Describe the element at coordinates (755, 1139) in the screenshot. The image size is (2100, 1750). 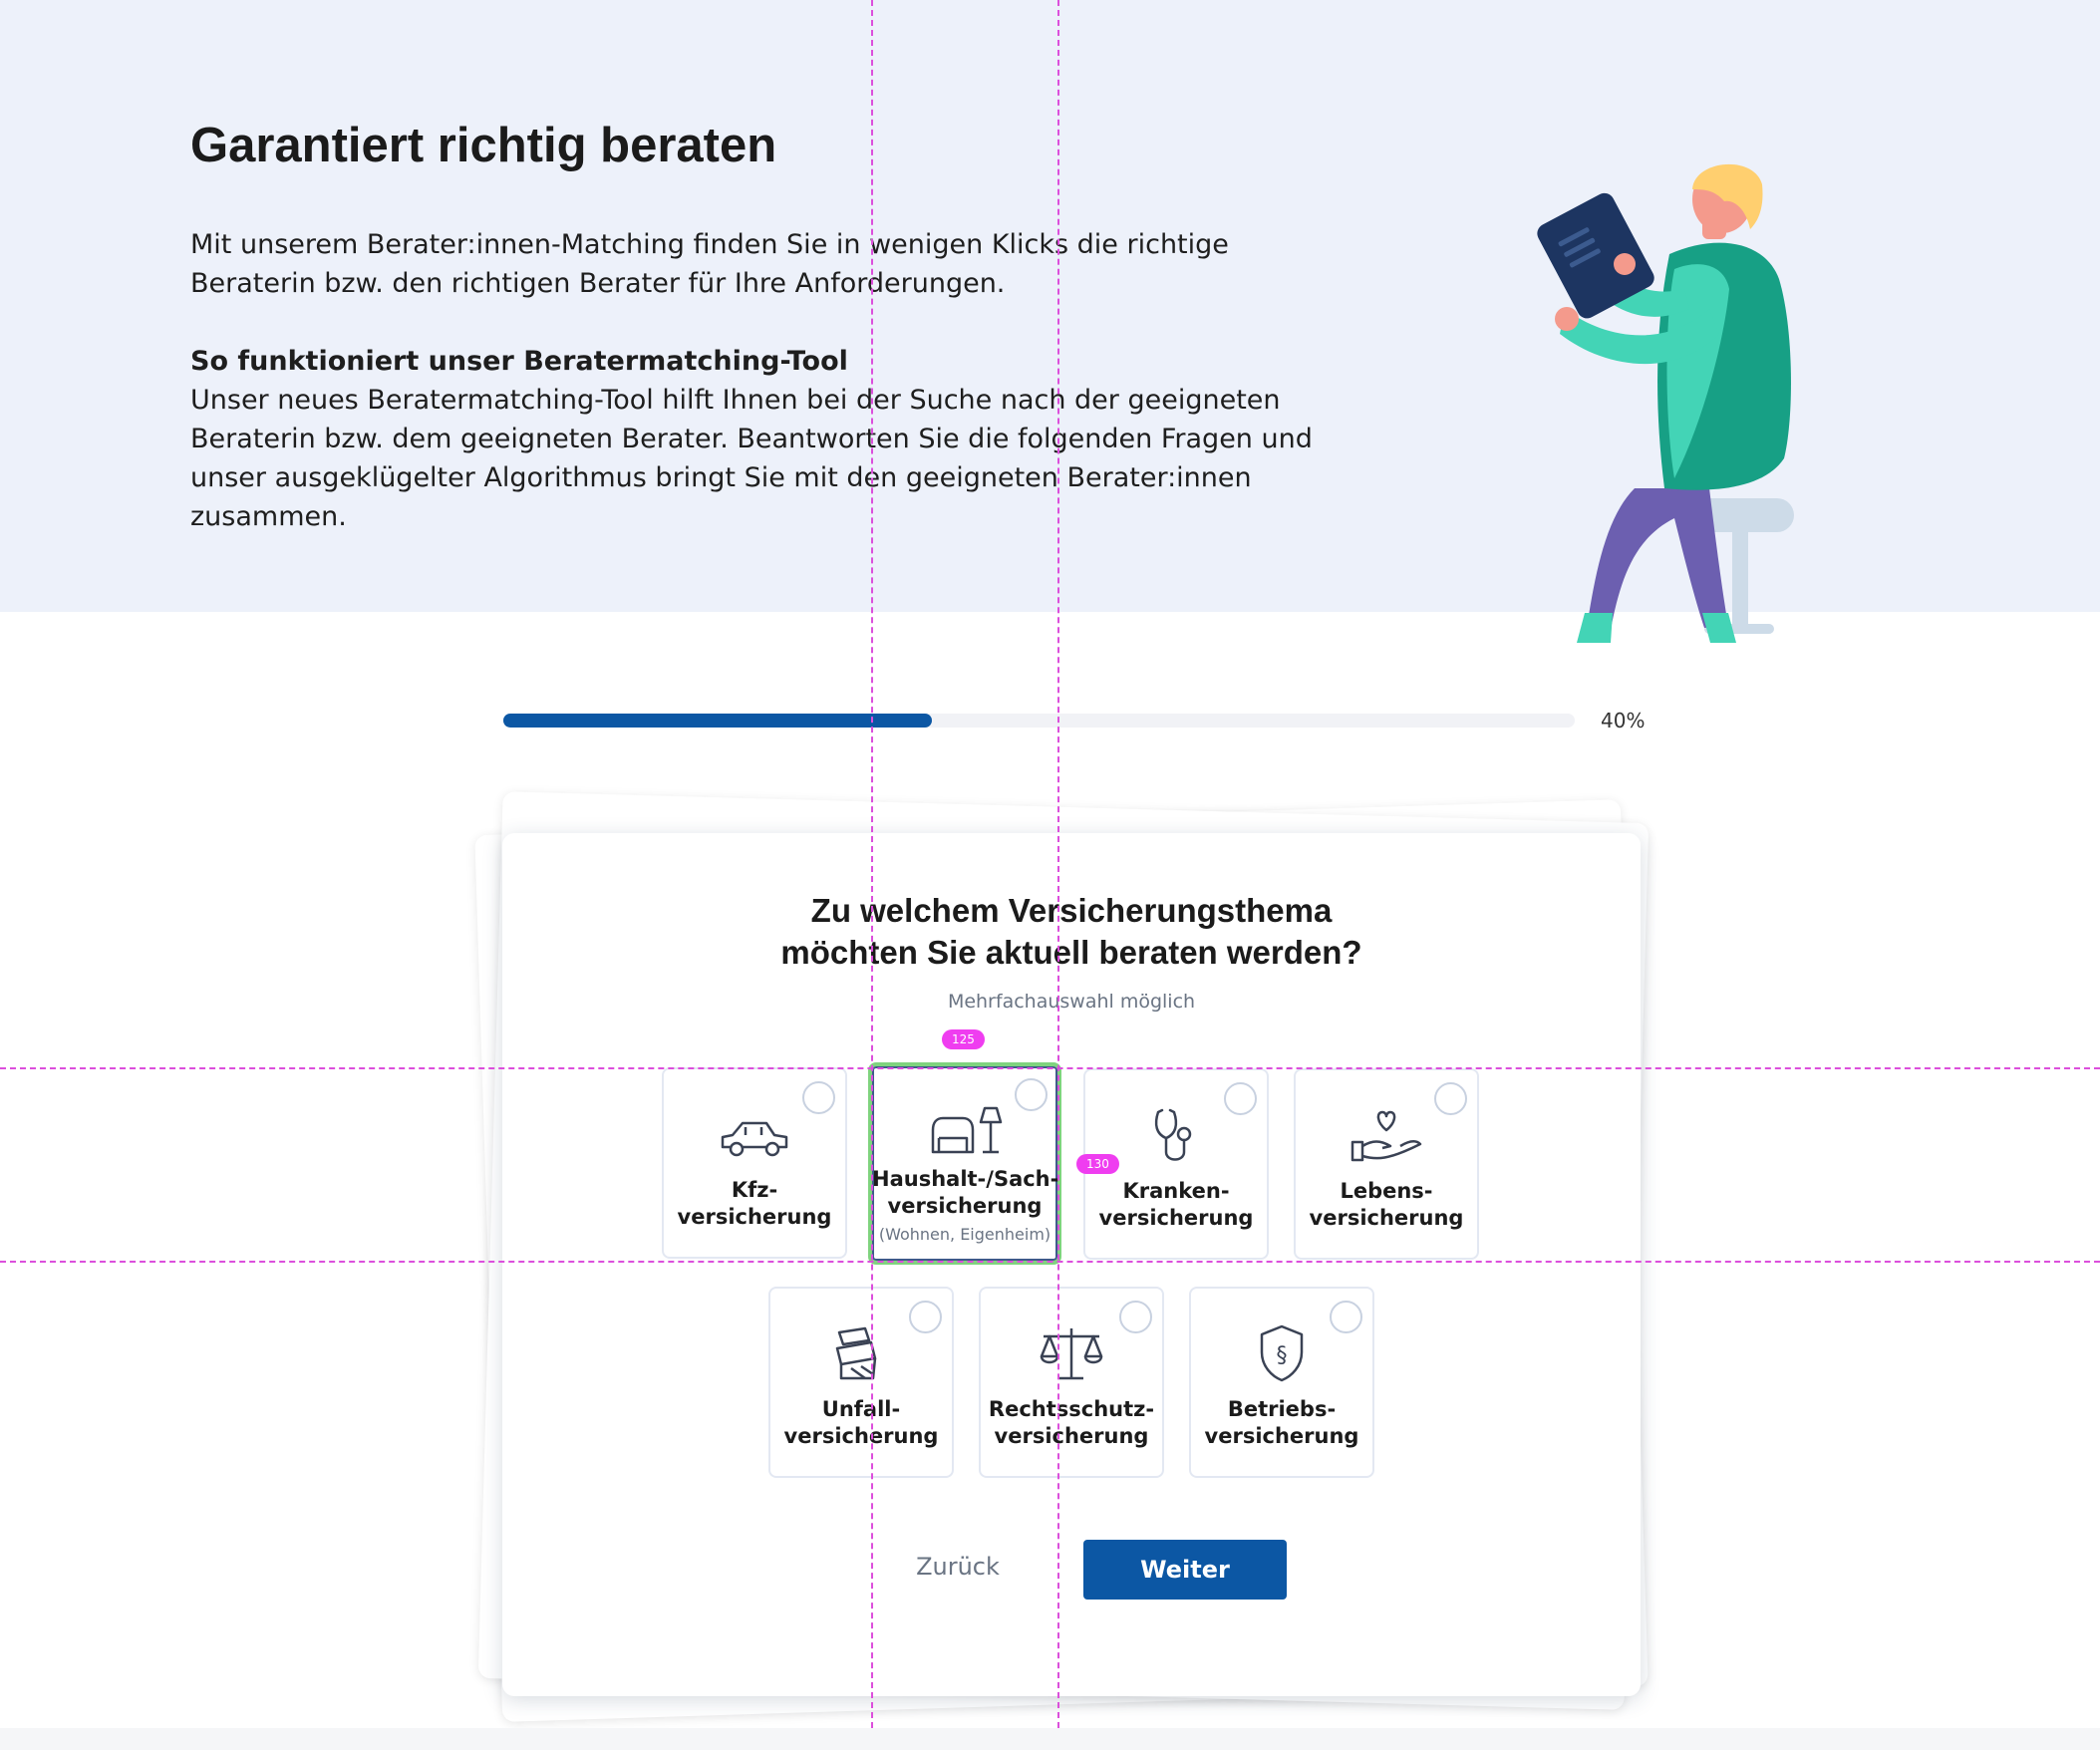
I see `car-icon` at that location.